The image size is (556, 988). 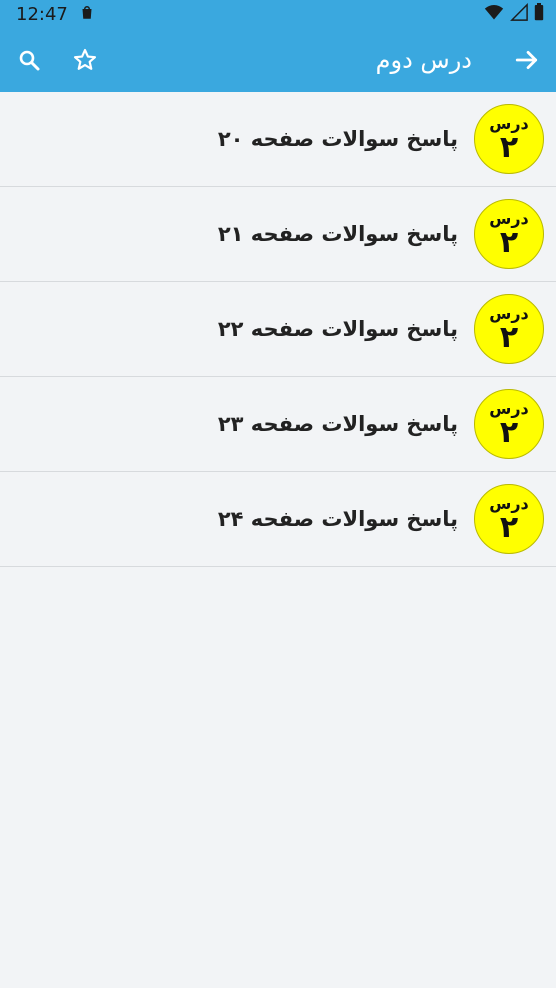 I want to click on list-item-title: پاسخ سوالات صفحه ۲۰, so click(x=337, y=139).